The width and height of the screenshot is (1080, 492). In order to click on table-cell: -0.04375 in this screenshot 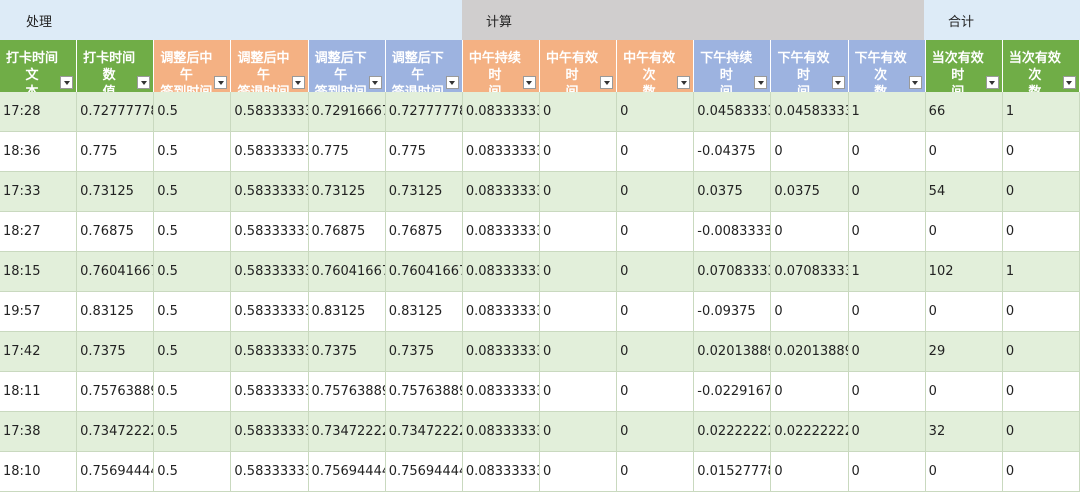, I will do `click(733, 152)`.